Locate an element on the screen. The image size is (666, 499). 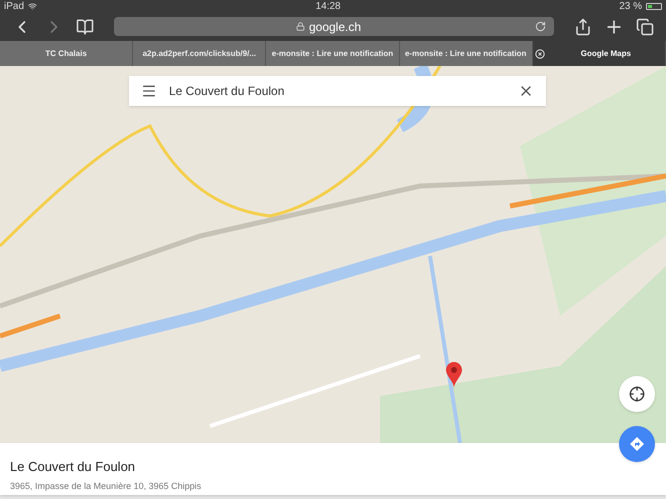
address-bar: google.ch is located at coordinates (334, 26).